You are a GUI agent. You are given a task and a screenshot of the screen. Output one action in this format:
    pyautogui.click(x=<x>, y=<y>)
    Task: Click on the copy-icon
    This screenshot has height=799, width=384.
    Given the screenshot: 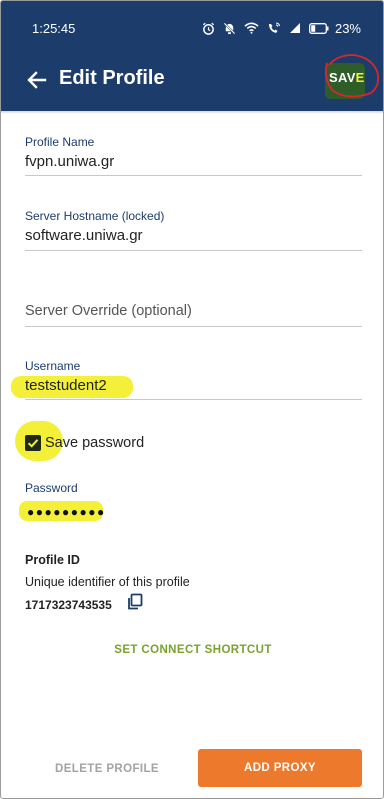 What is the action you would take?
    pyautogui.click(x=135, y=602)
    